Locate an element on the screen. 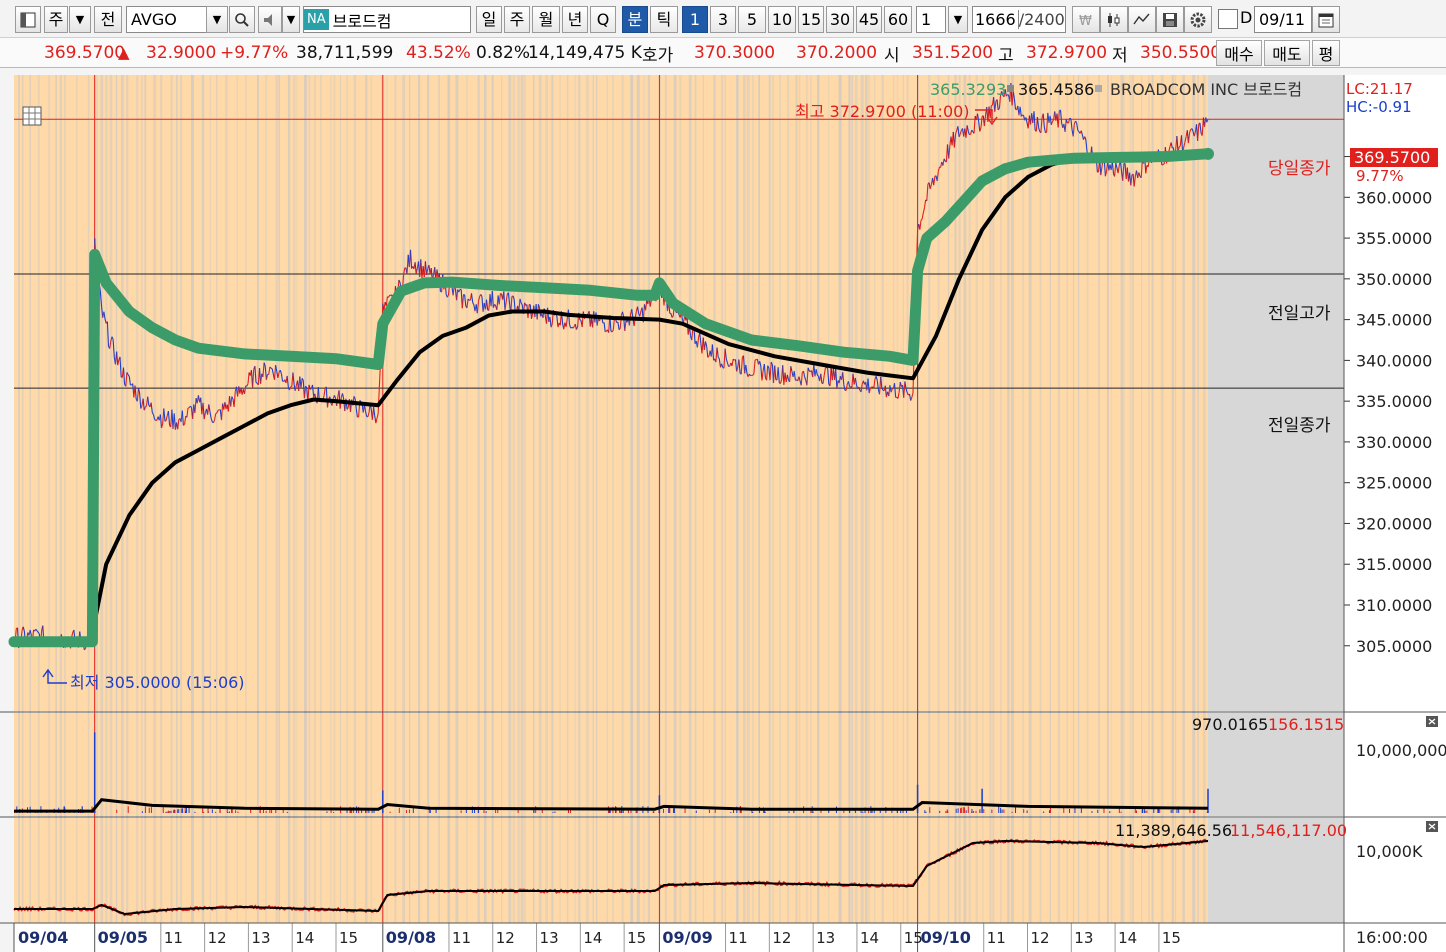  name-field: NA 브로드컴 is located at coordinates (387, 19).